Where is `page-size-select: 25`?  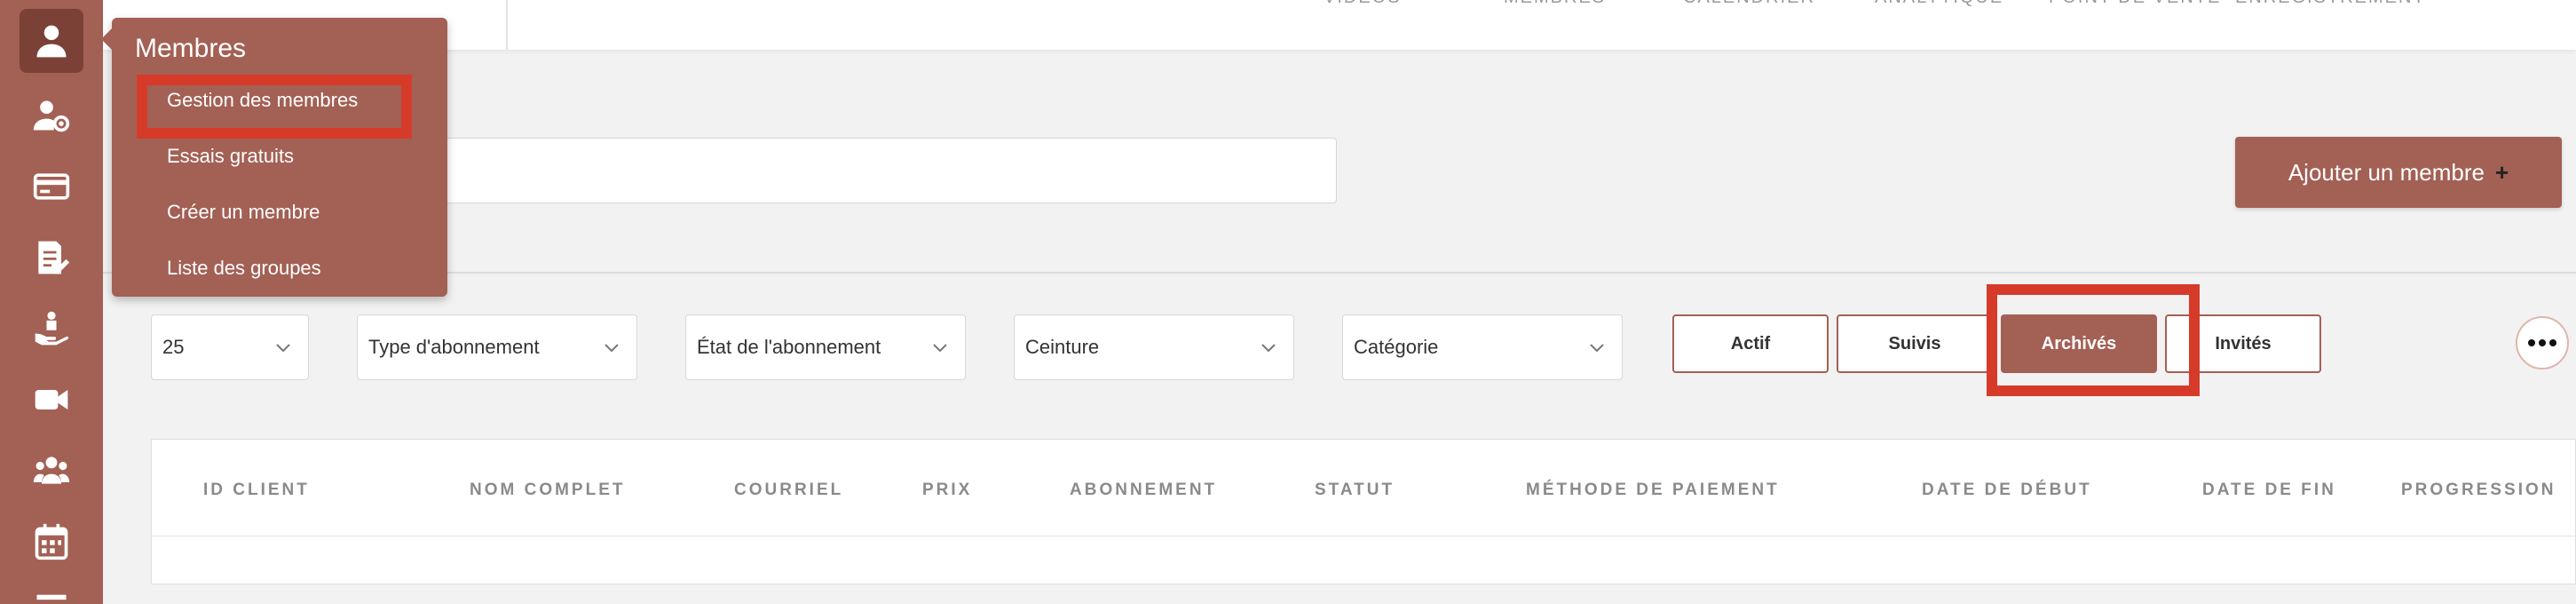 page-size-select: 25 is located at coordinates (230, 347).